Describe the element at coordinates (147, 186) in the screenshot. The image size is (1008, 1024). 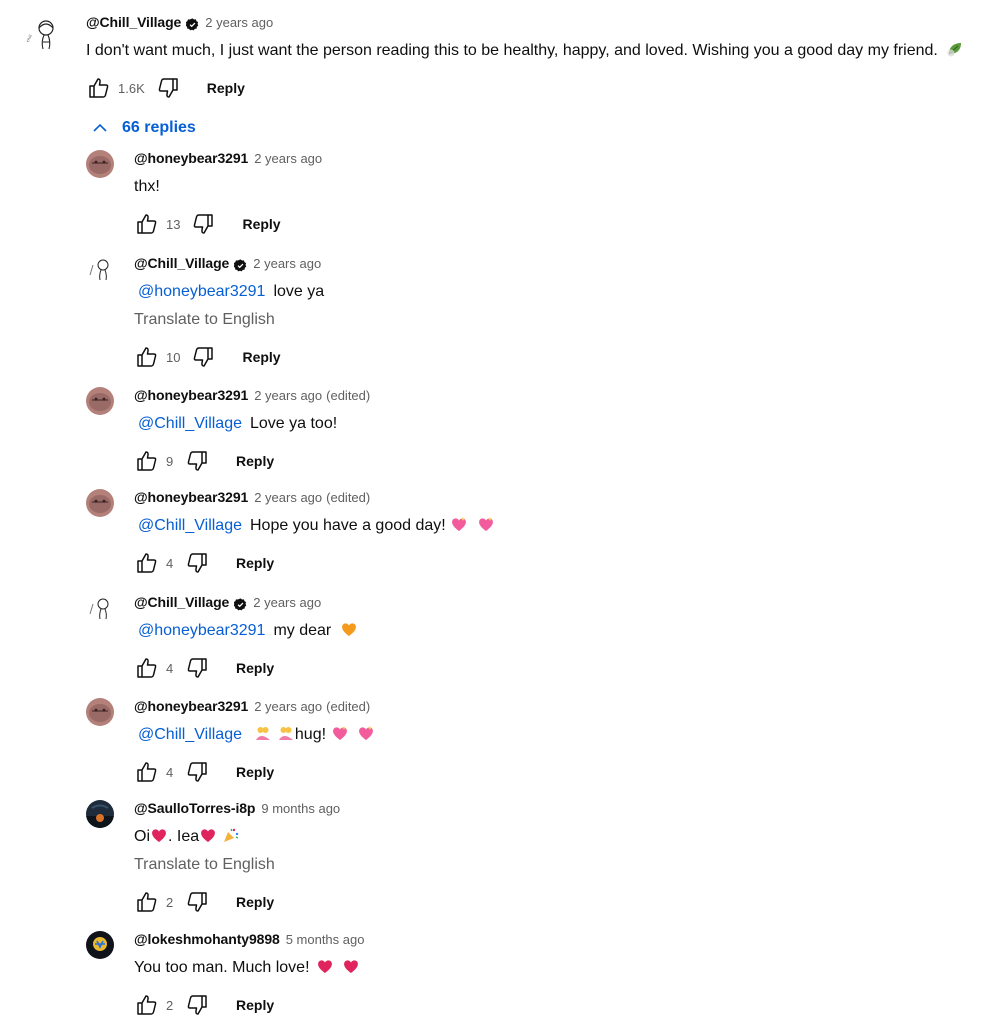
I see `comment-text: thx!` at that location.